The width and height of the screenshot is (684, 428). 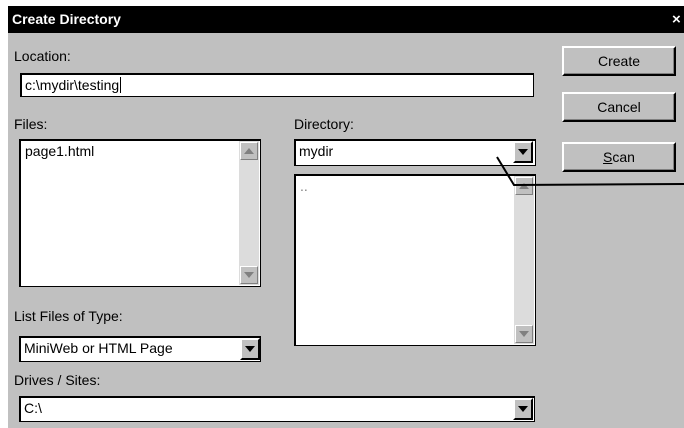 What do you see at coordinates (590, 171) in the screenshot?
I see `callout-line` at bounding box center [590, 171].